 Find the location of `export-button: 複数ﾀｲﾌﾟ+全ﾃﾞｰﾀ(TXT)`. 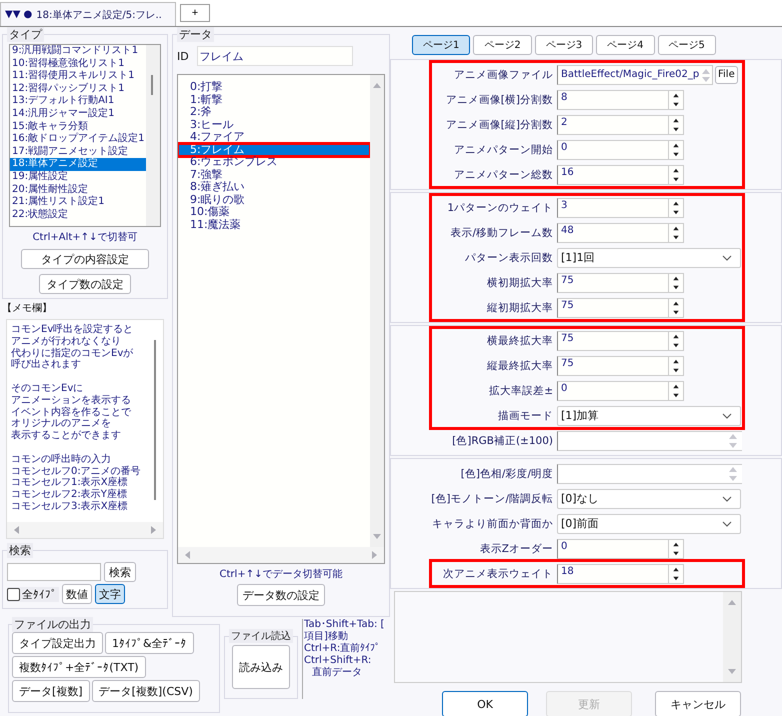

export-button: 複数ﾀｲﾌﾟ+全ﾃﾞｰﾀ(TXT) is located at coordinates (79, 667).